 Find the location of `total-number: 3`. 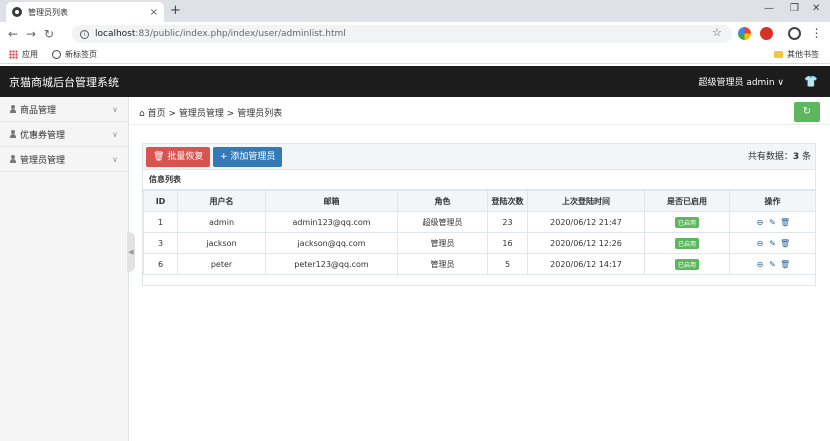

total-number: 3 is located at coordinates (796, 157).